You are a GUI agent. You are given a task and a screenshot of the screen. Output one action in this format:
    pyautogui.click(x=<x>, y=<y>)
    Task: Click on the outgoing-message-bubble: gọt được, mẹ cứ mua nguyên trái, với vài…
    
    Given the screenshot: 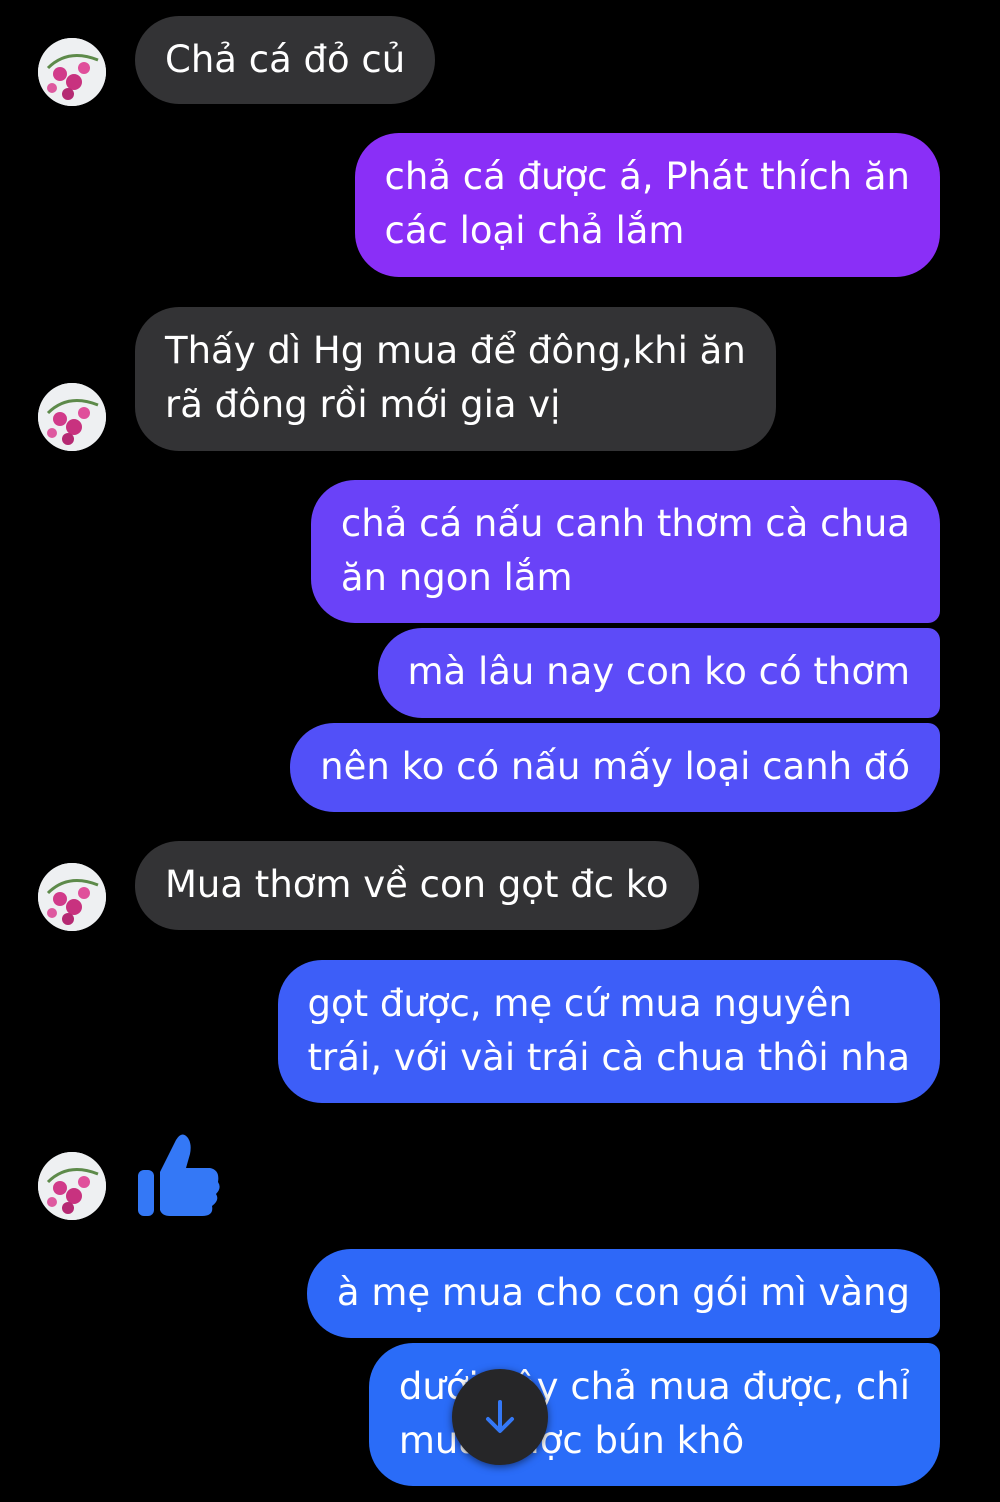 What is the action you would take?
    pyautogui.click(x=608, y=1031)
    